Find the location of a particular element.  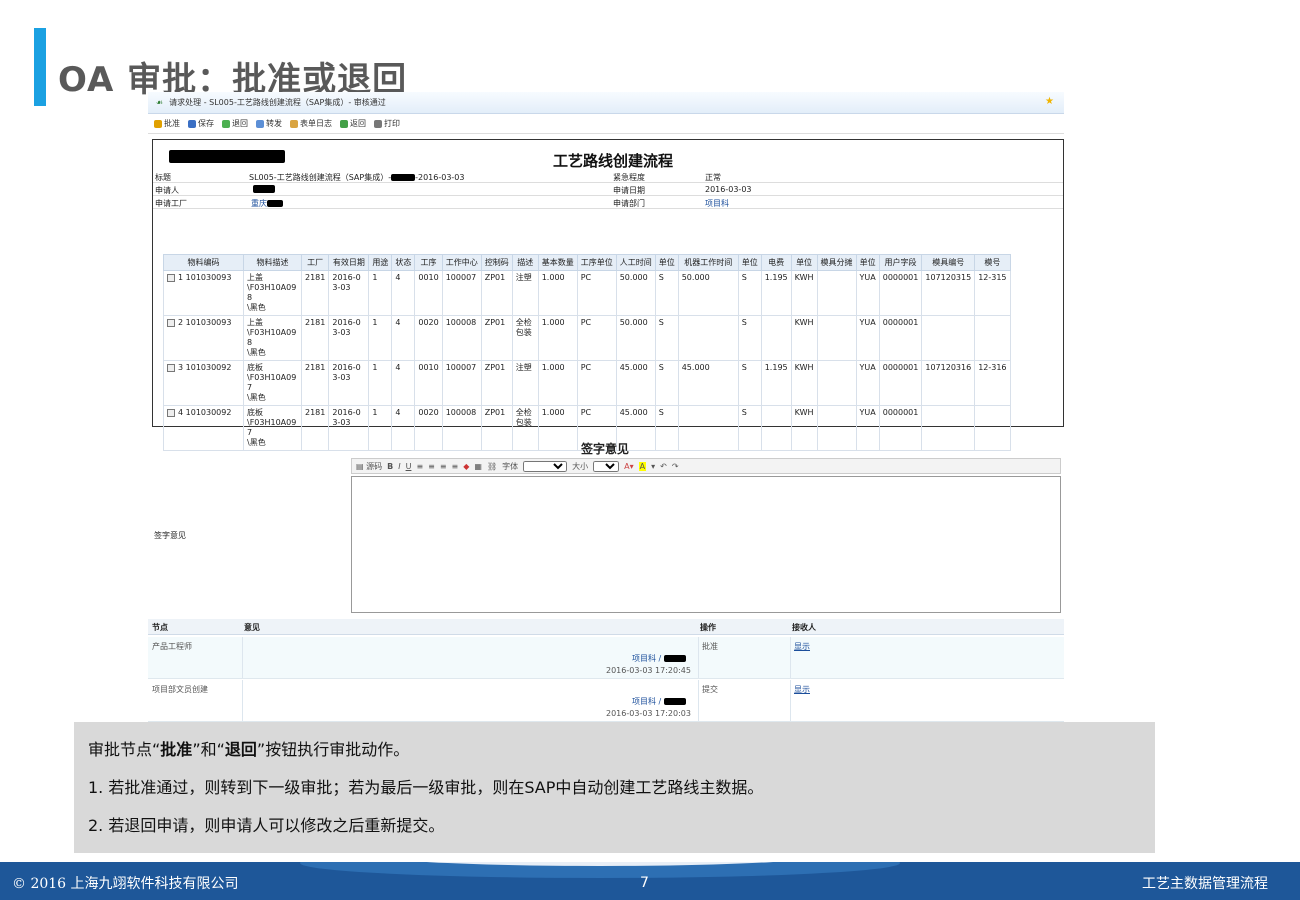

table-cell: 107120315 is located at coordinates (948, 293).